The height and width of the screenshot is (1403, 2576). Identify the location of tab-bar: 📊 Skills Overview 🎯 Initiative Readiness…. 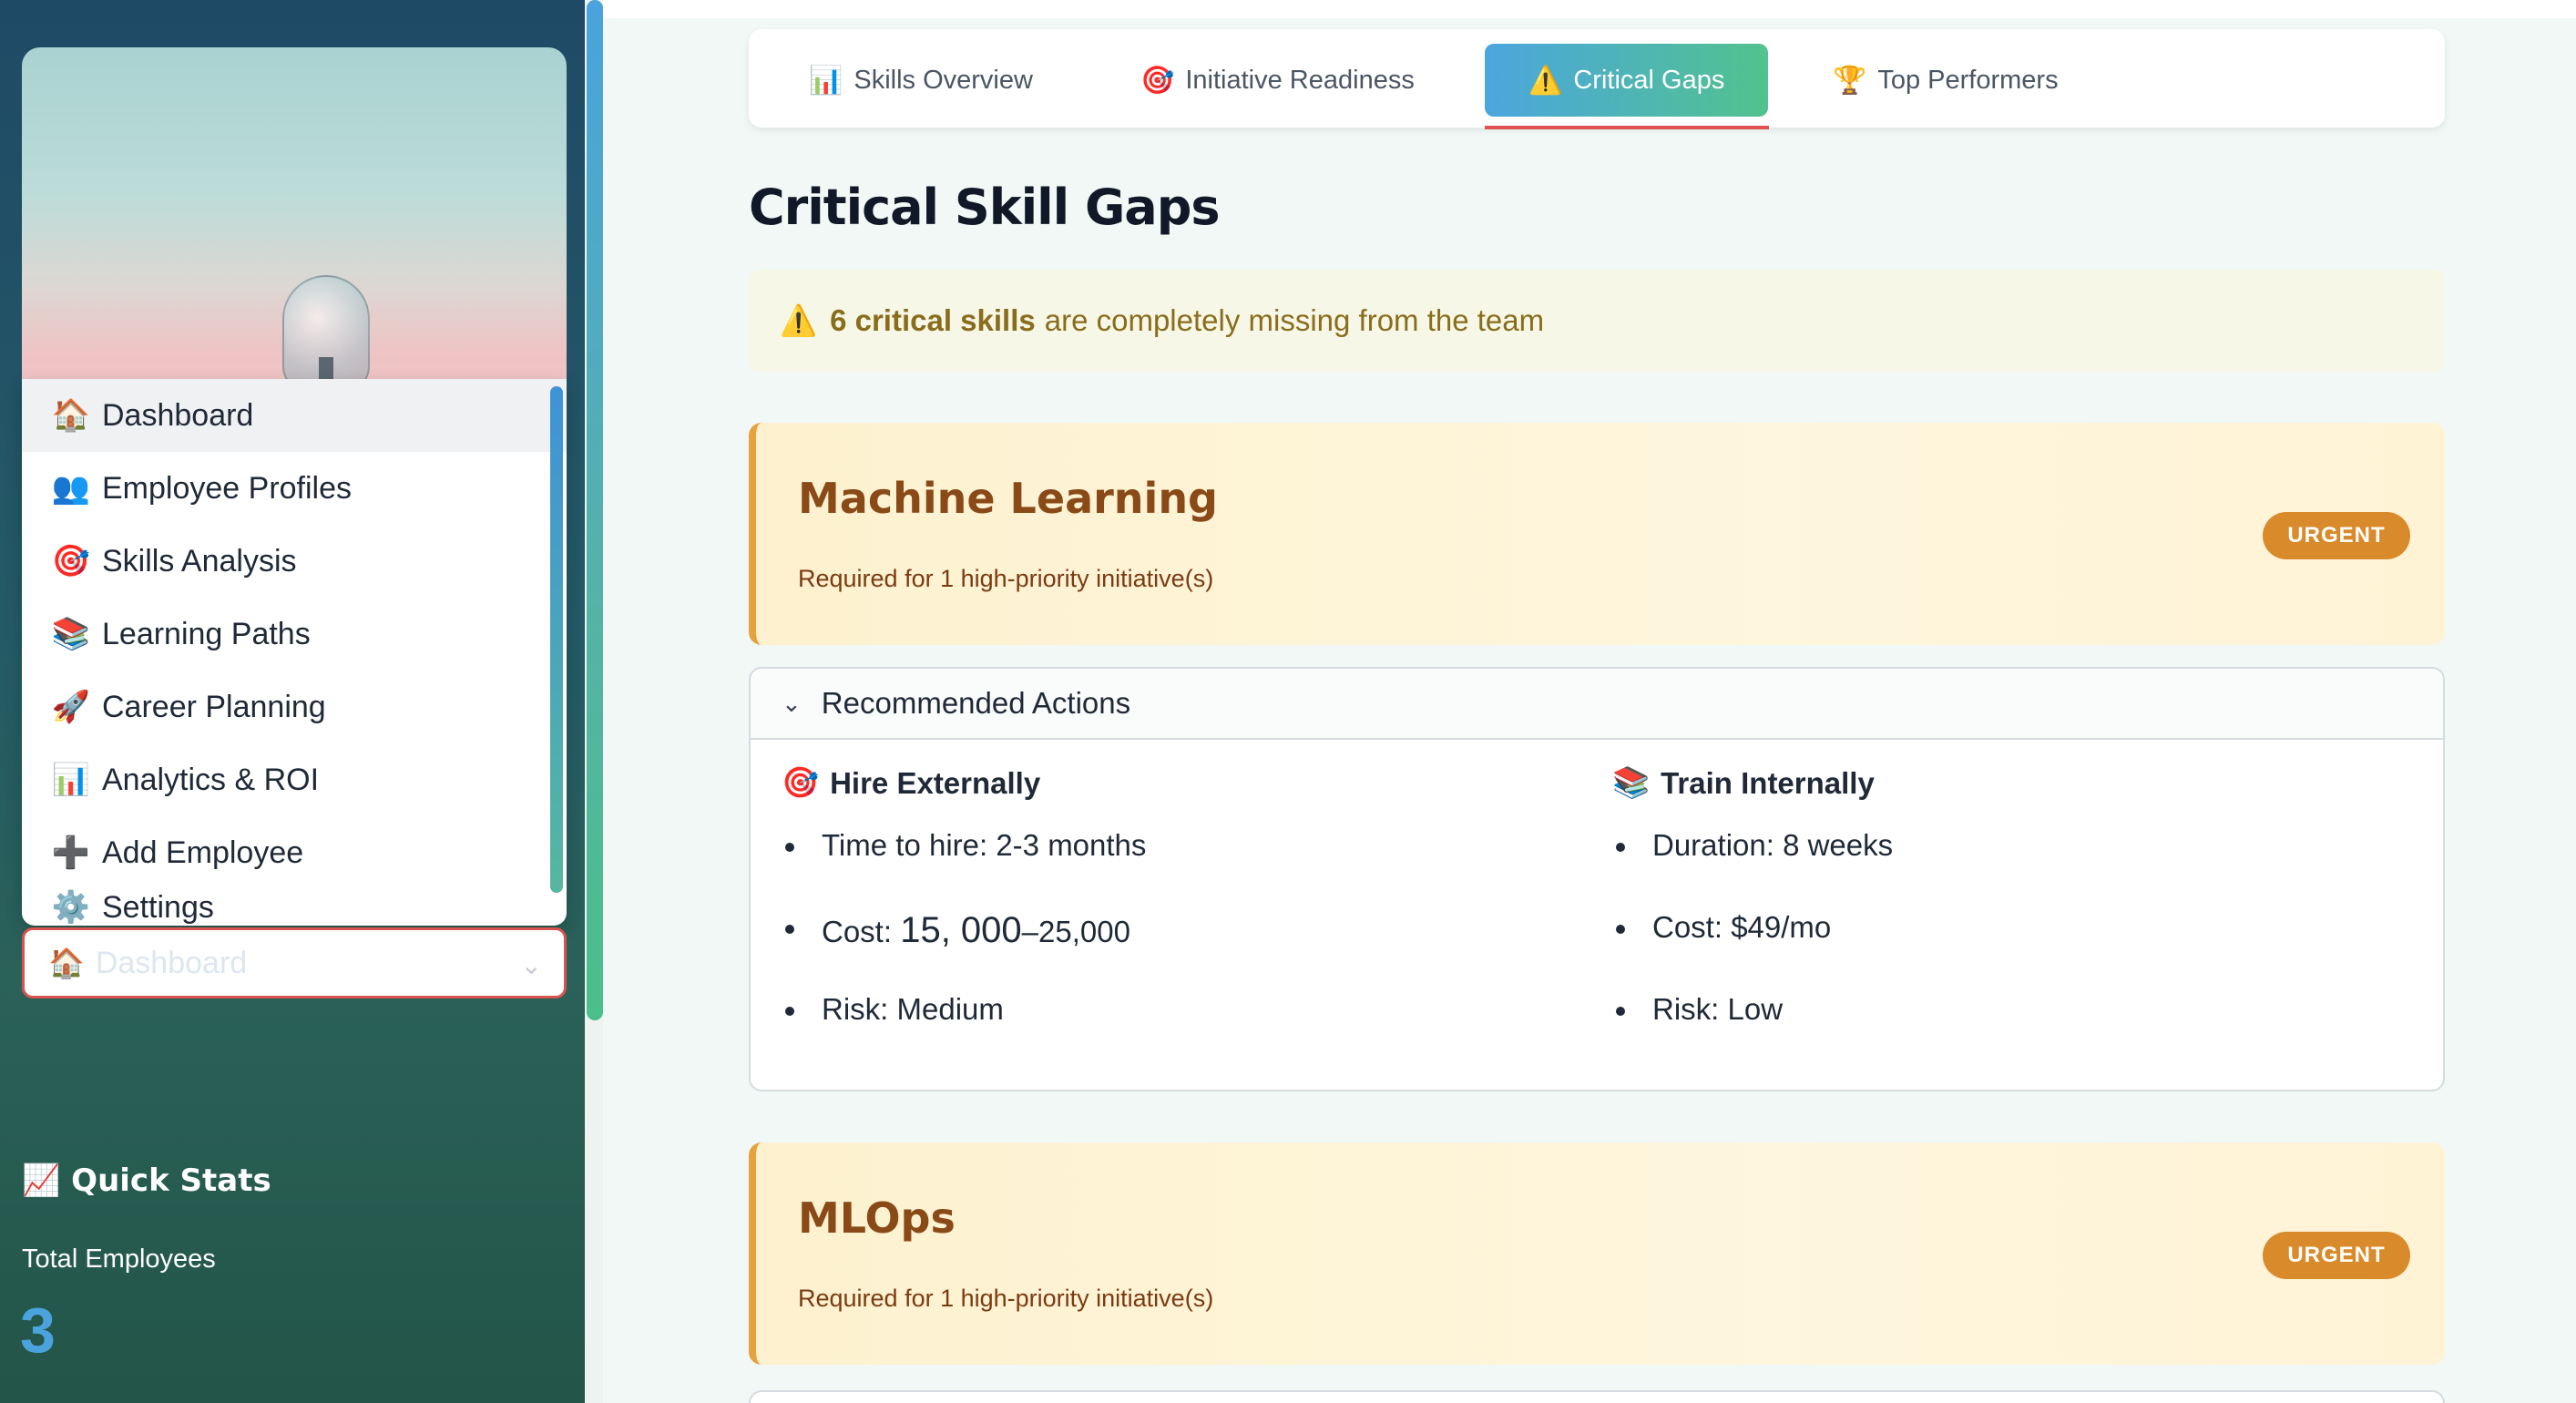
(1597, 79).